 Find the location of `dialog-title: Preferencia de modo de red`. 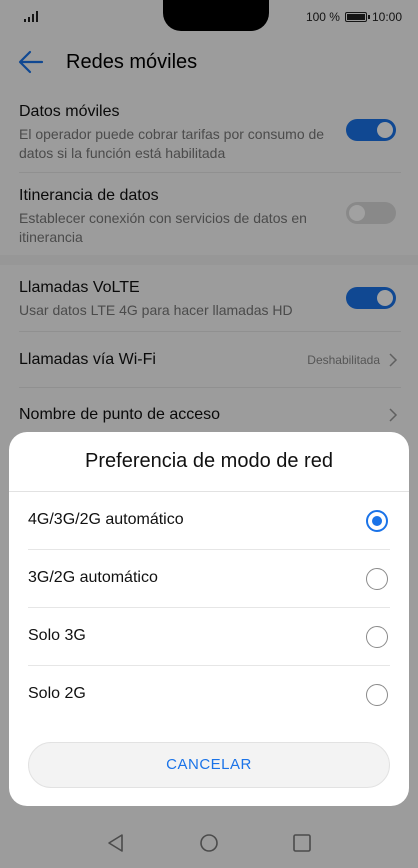

dialog-title: Preferencia de modo de red is located at coordinates (209, 461).